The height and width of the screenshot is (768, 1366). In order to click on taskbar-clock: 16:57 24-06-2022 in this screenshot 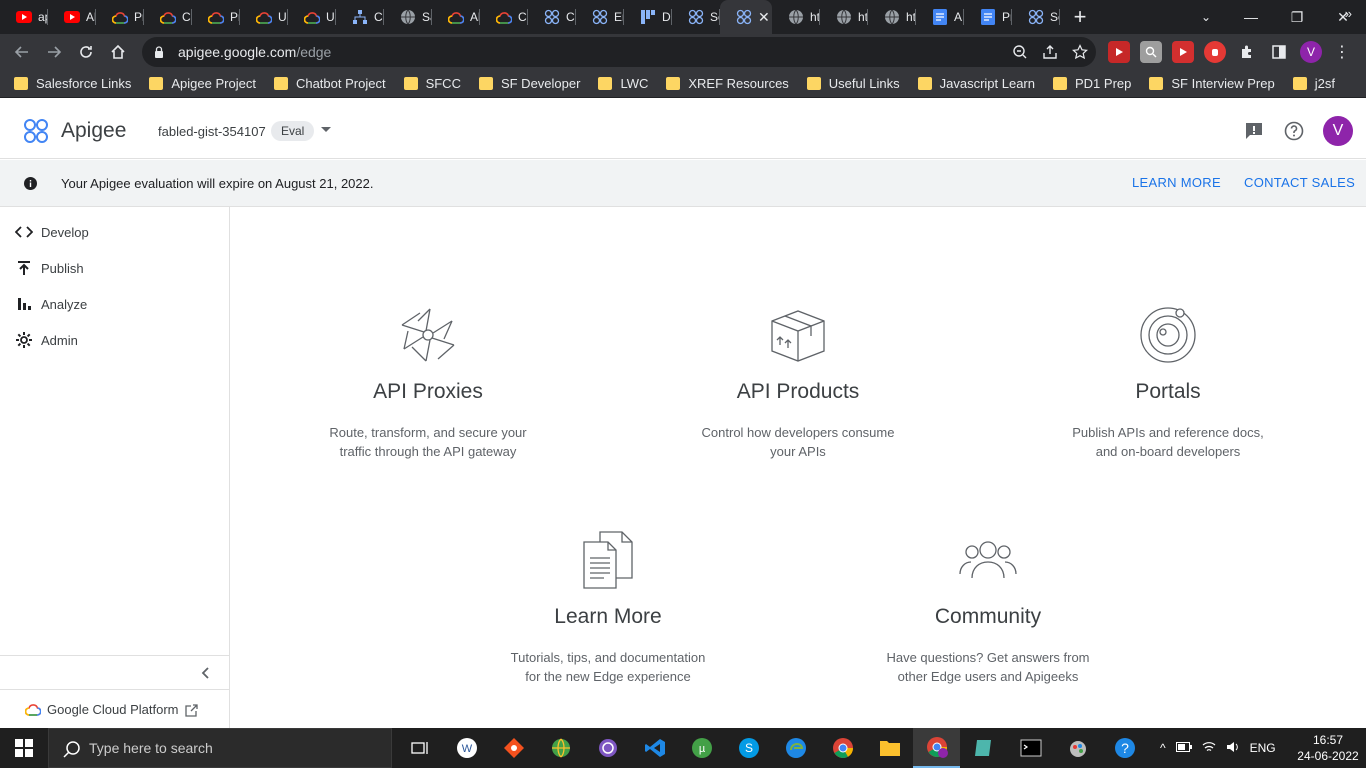, I will do `click(1328, 748)`.